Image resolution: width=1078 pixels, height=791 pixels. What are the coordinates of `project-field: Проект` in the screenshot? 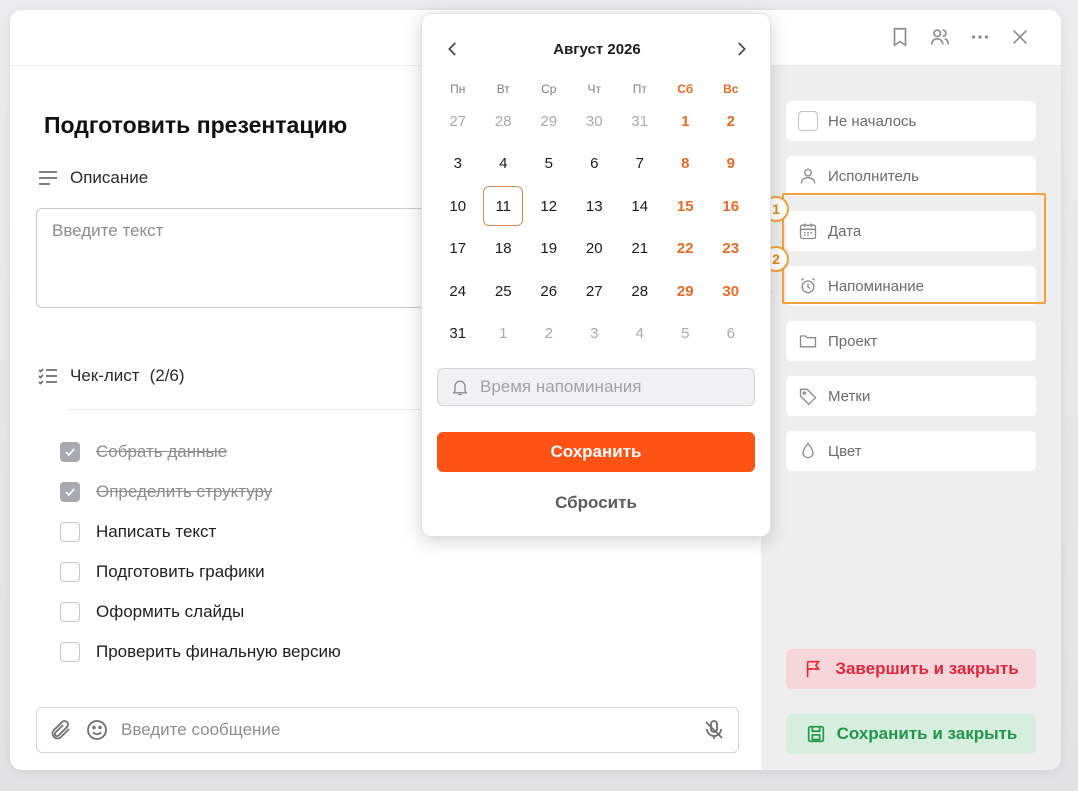 It's located at (911, 341).